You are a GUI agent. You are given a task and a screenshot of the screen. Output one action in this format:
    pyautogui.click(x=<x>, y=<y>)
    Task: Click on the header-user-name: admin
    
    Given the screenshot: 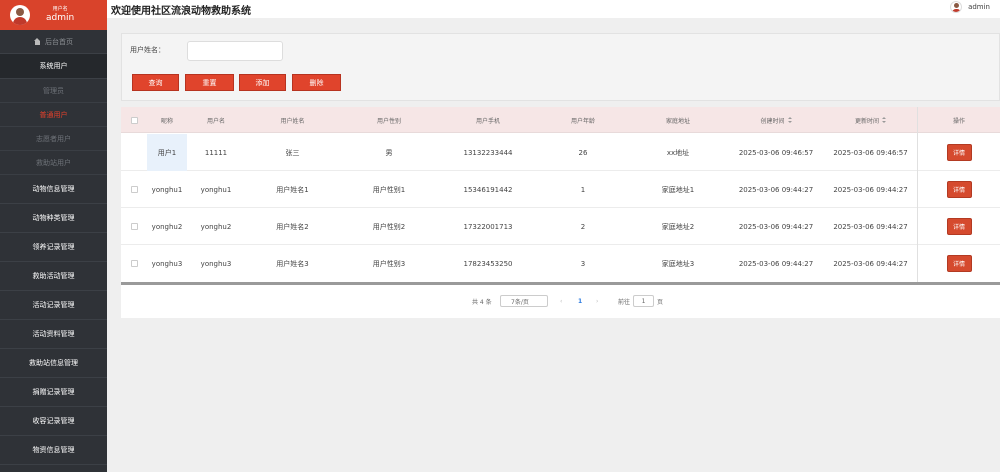 What is the action you would take?
    pyautogui.click(x=979, y=7)
    